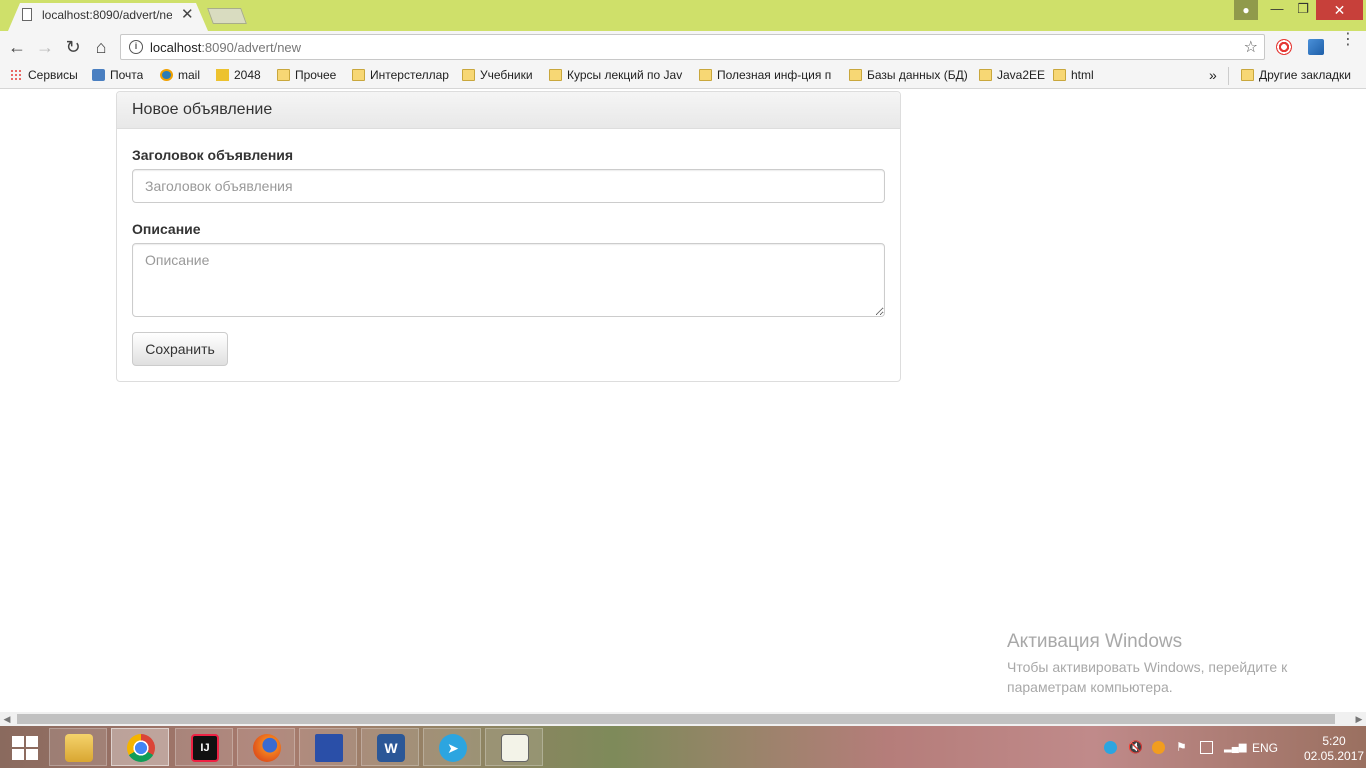  I want to click on bookmark-label: mail, so click(189, 75).